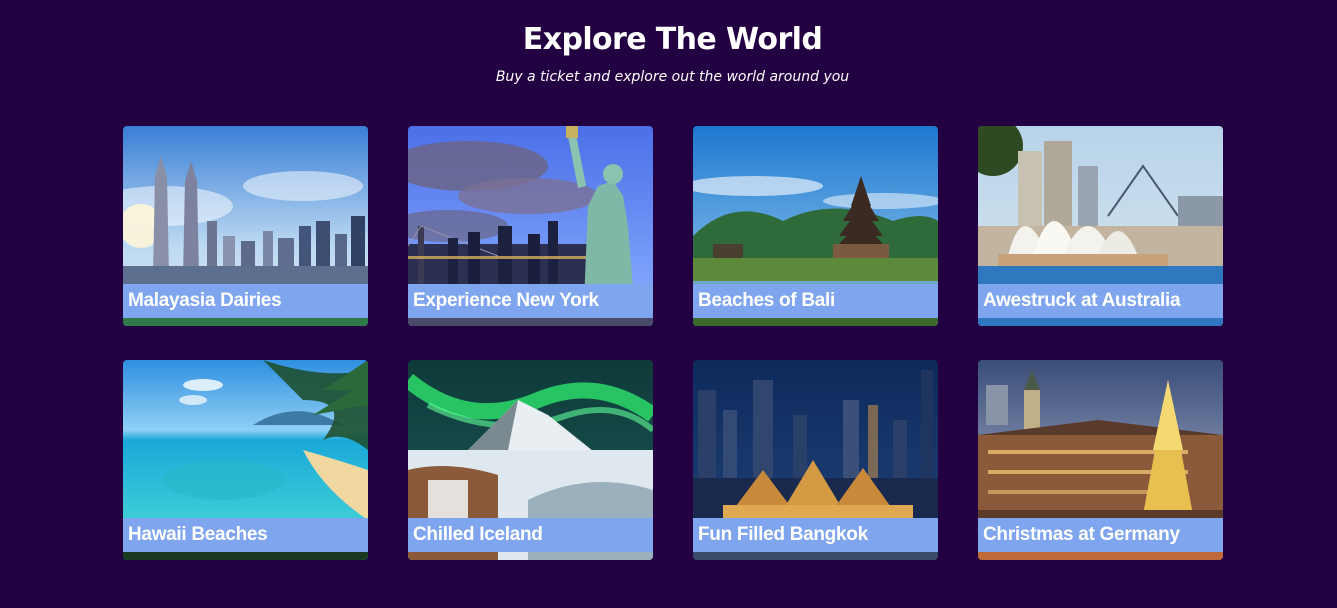 The height and width of the screenshot is (608, 1337). Describe the element at coordinates (530, 226) in the screenshot. I see `destination-card-new-york: Experience New York` at that location.